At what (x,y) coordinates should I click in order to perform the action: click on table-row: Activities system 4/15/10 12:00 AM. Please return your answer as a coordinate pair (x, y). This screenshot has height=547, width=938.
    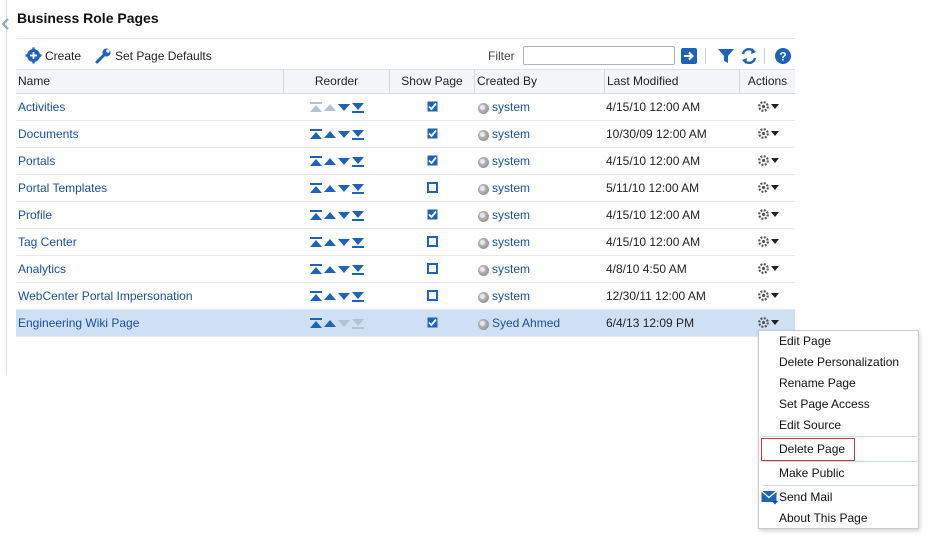
    Looking at the image, I should click on (405, 107).